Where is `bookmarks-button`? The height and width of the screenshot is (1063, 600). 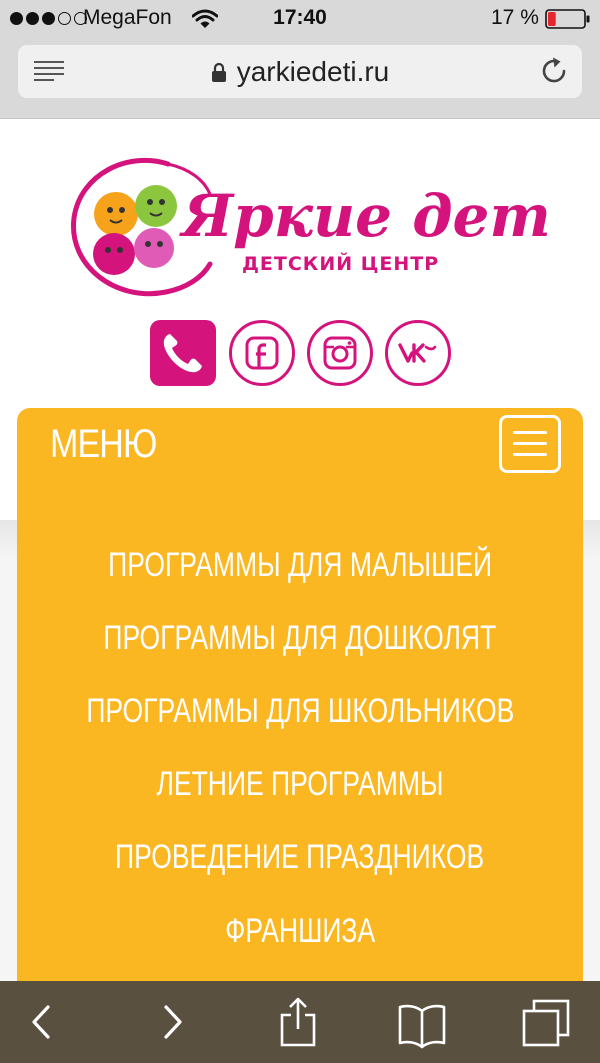 bookmarks-button is located at coordinates (422, 1022).